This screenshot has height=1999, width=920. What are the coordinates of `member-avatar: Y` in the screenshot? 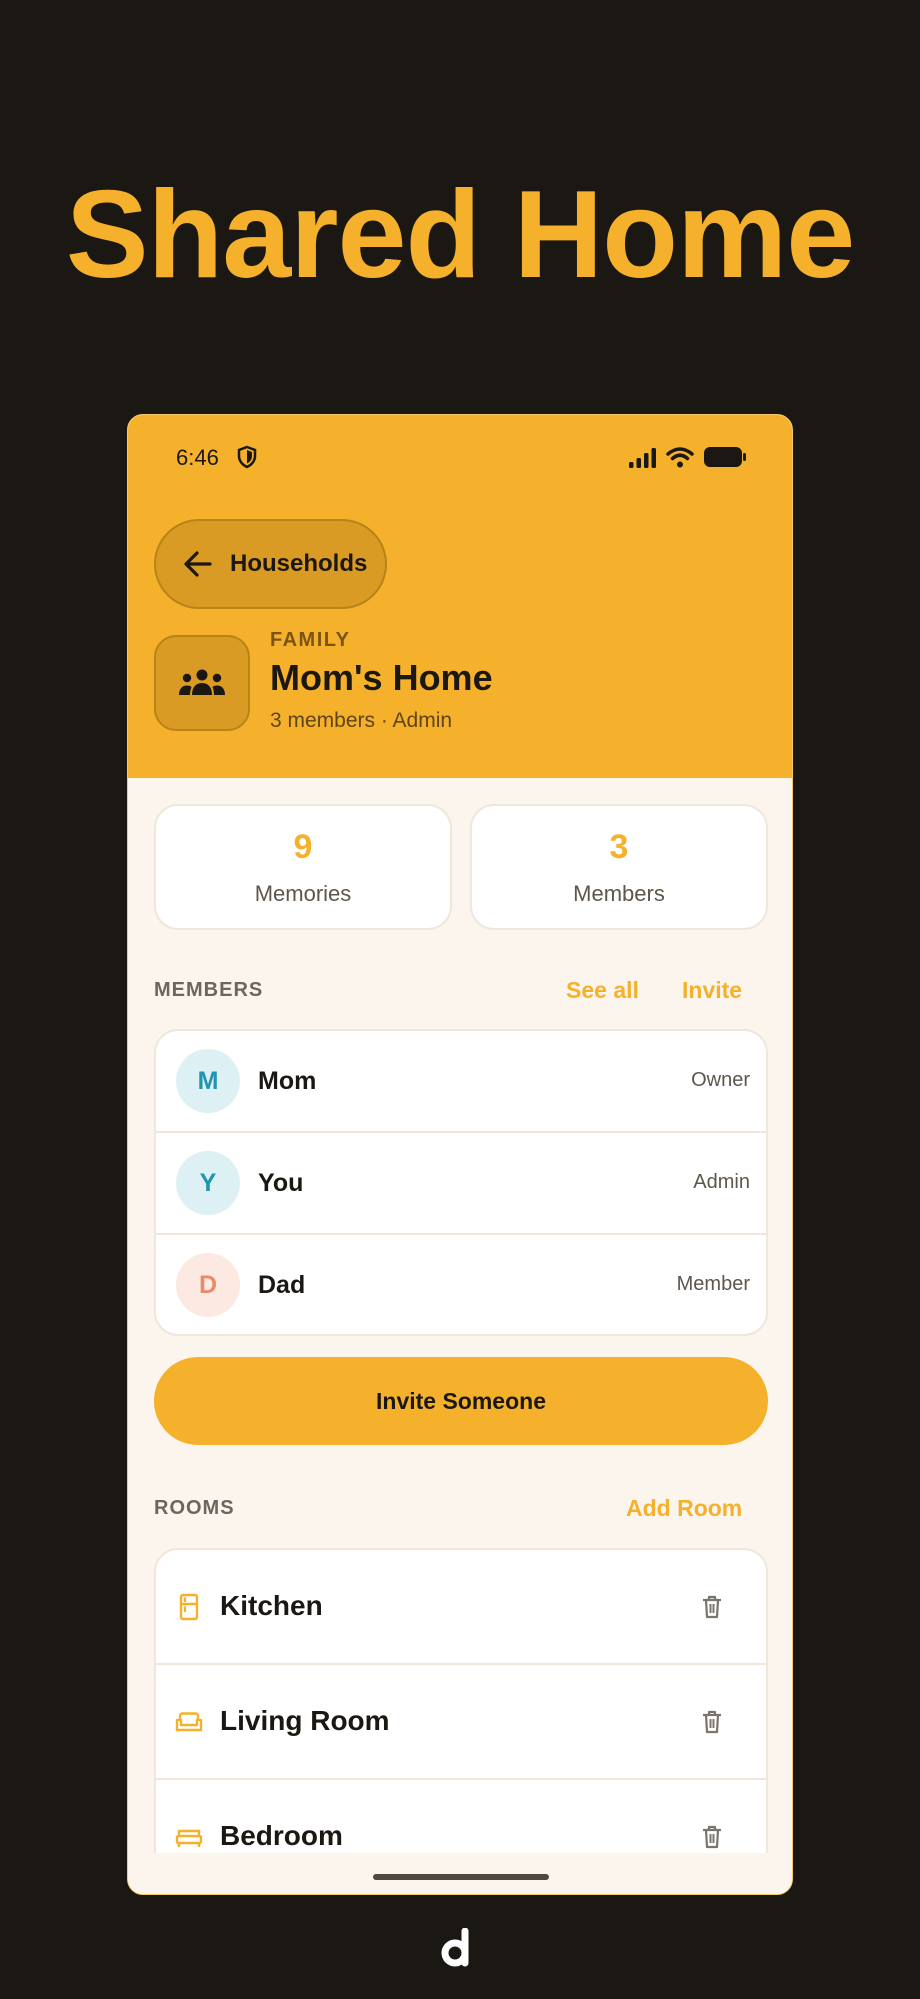 It's located at (208, 1183).